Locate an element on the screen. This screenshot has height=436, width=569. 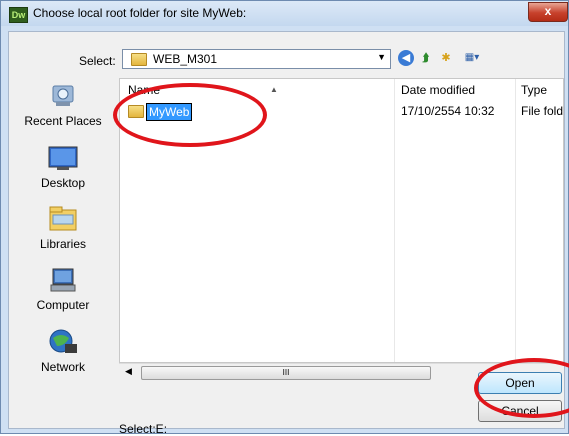
place-recent-places: Recent Places is located at coordinates (63, 105).